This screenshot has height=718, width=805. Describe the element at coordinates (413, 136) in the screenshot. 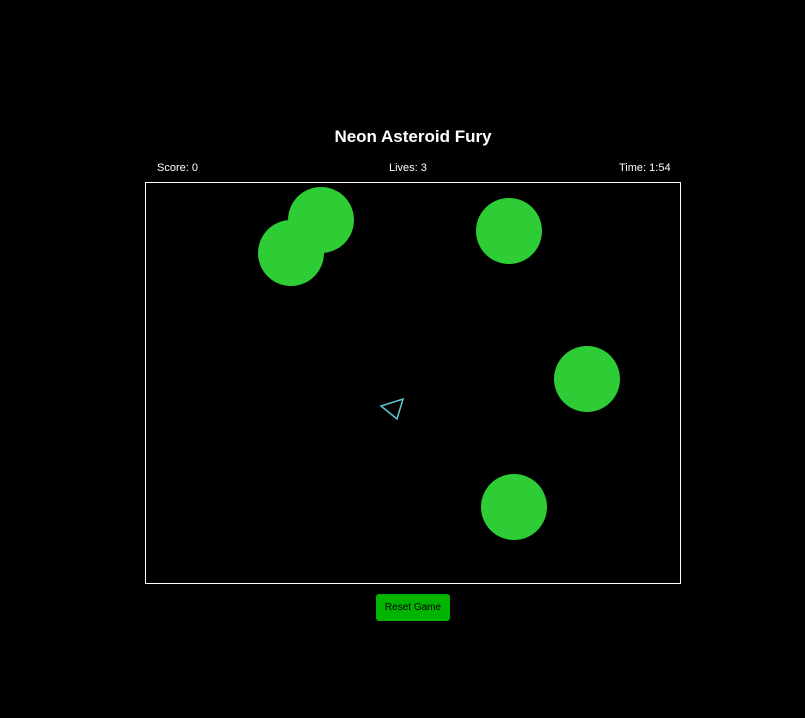

I see `game-title: Neon Asteroid Fury` at that location.